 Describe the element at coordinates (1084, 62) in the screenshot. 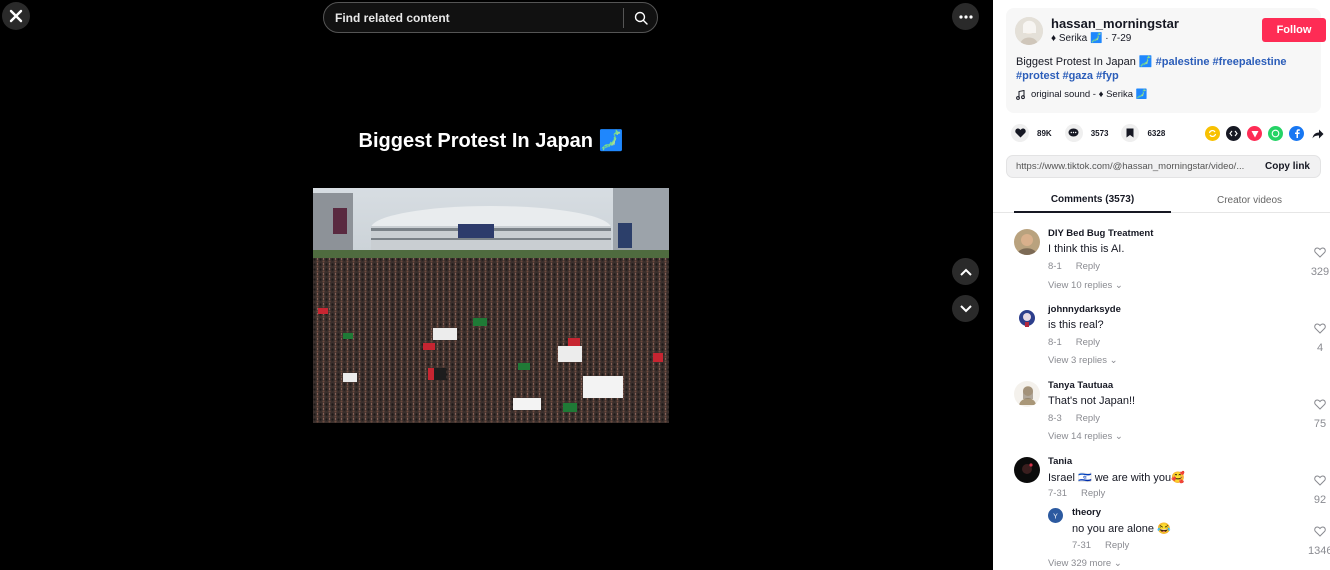

I see `description-text: Biggest Protest In Japan 🗾` at that location.